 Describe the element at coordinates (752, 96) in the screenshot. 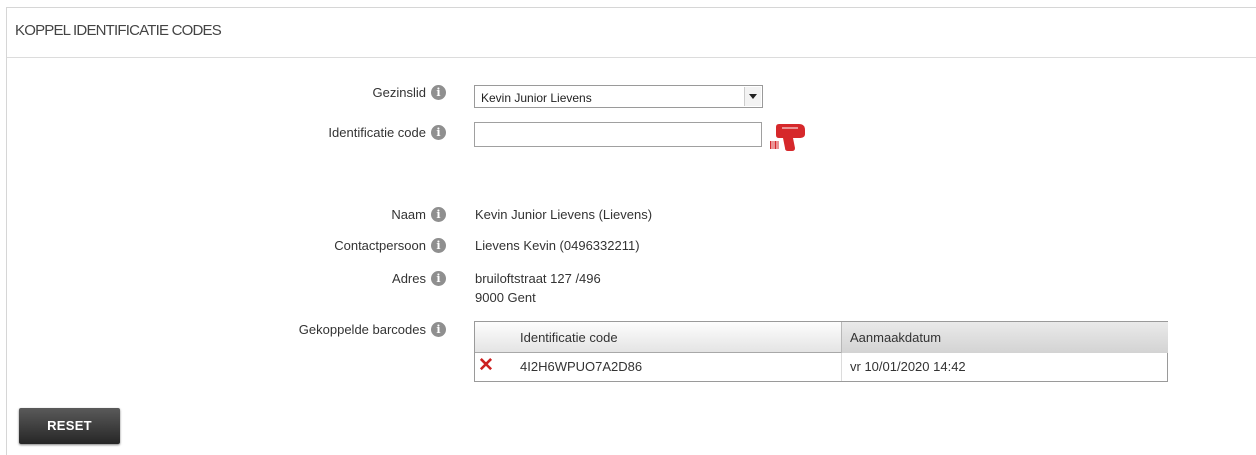

I see `chevron-down-icon` at that location.